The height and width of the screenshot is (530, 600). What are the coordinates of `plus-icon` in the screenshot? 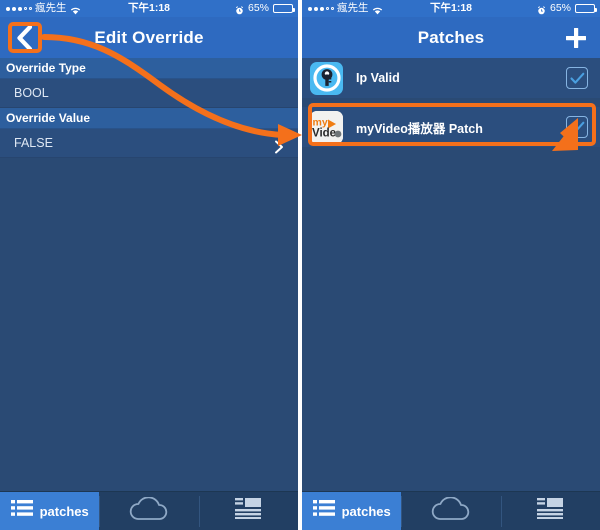 It's located at (576, 38).